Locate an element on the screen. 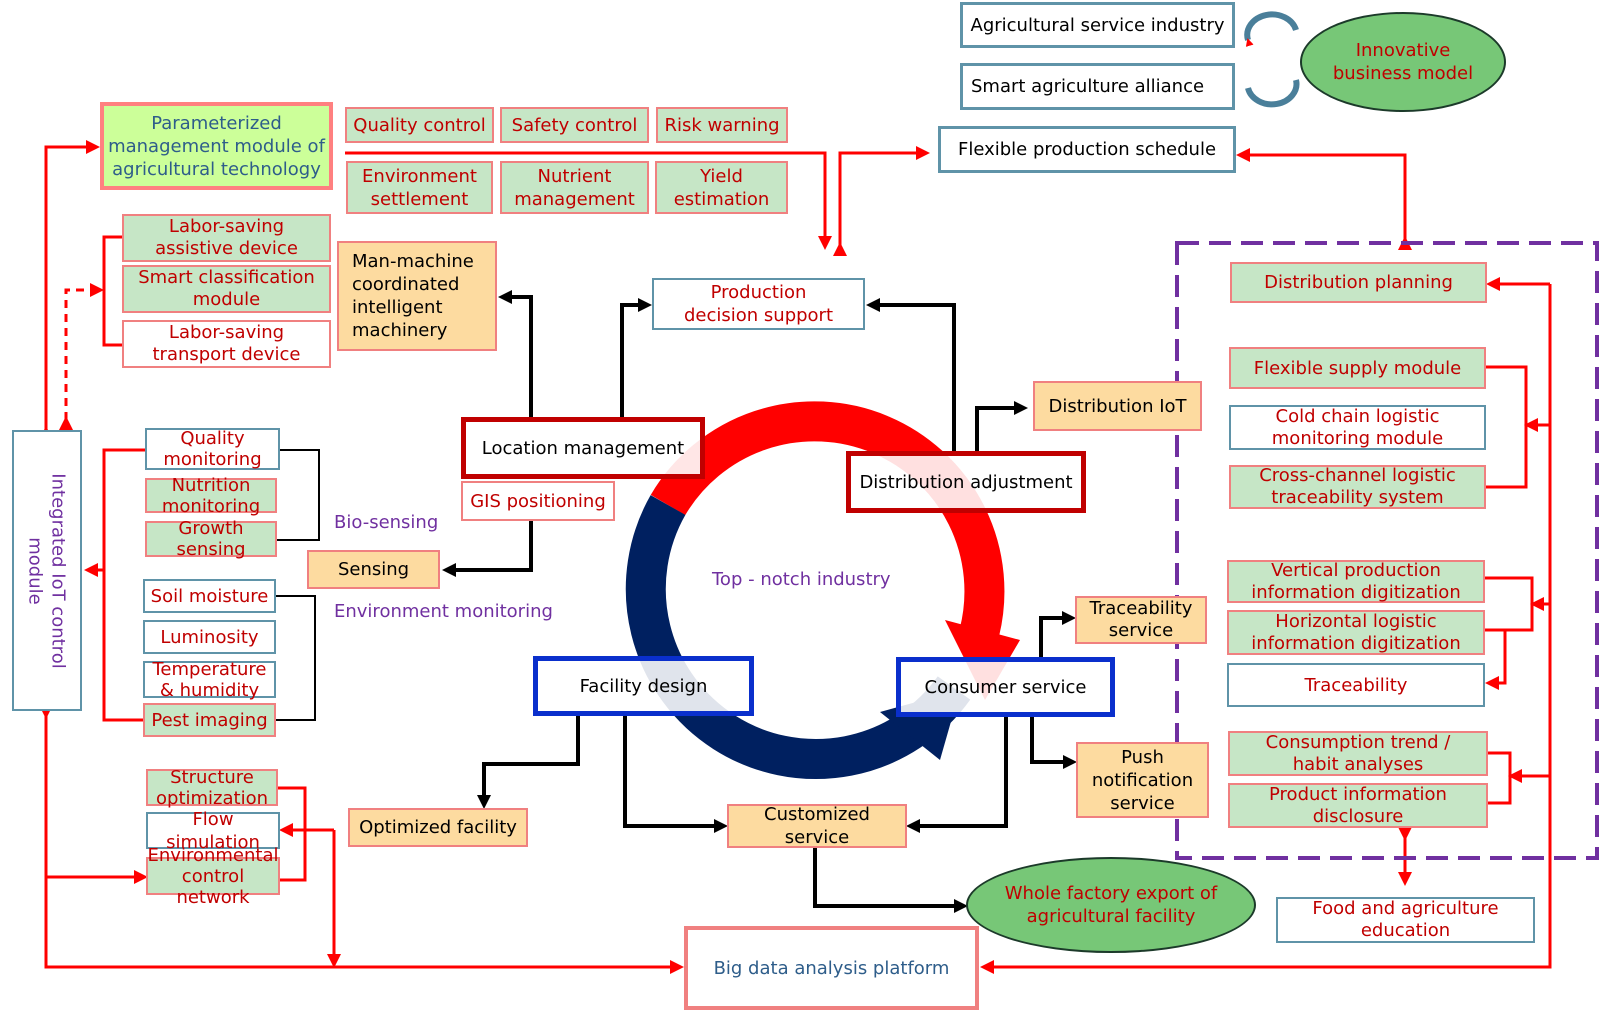 This screenshot has width=1600, height=1033. environment-settlement-box: Environment settlement is located at coordinates (419, 187).